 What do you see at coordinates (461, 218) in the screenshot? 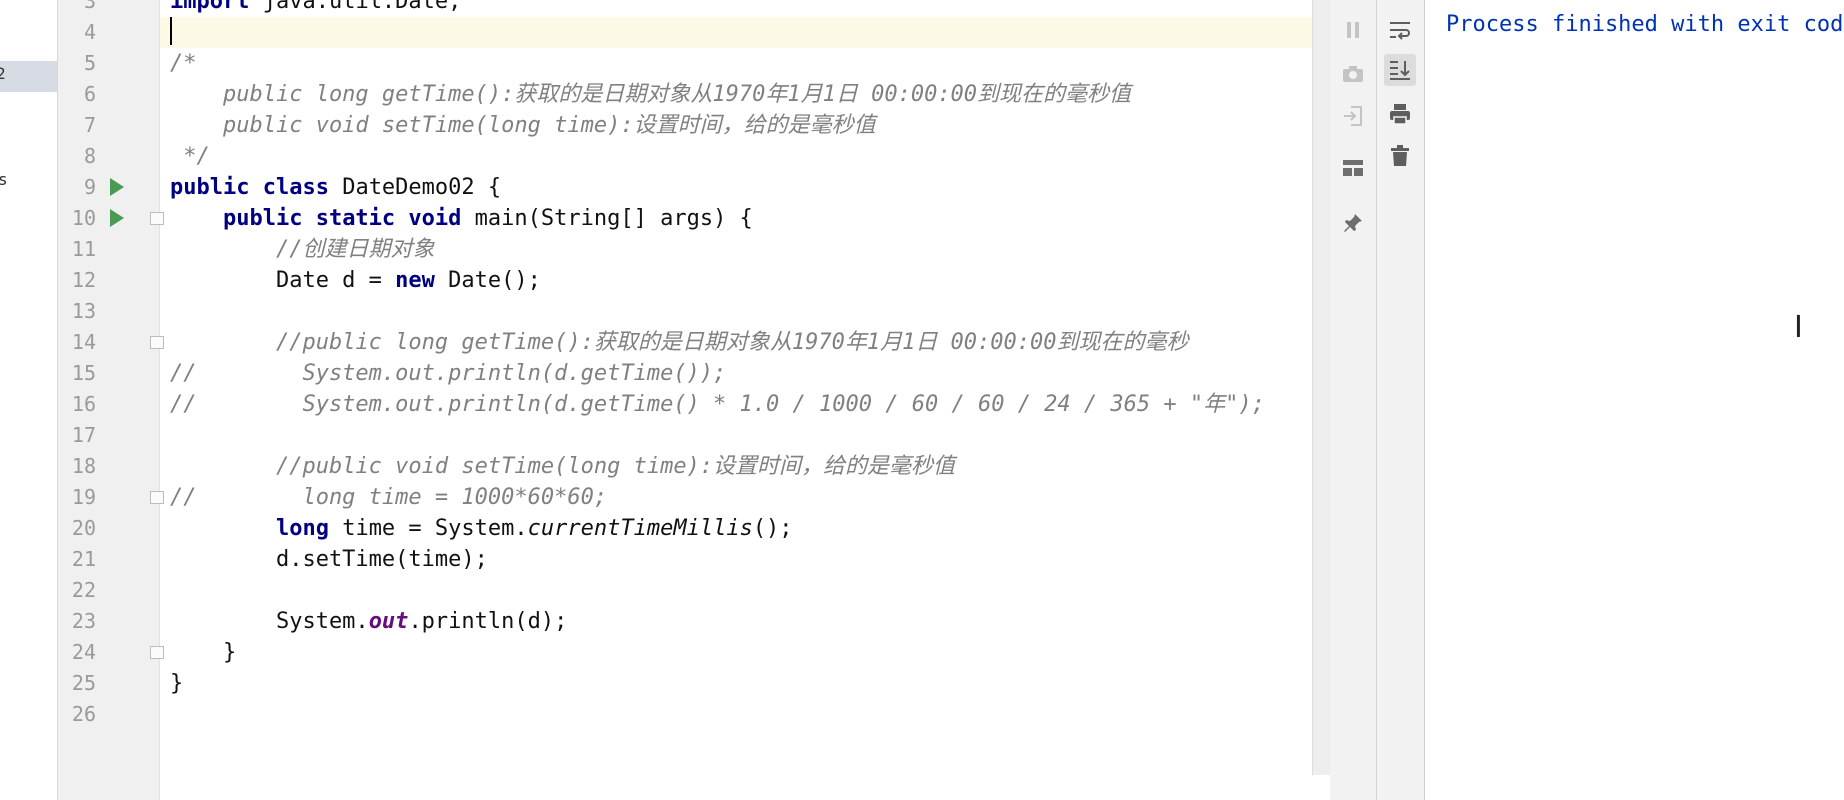
I see `code-line: public static void main(String[] args) {` at bounding box center [461, 218].